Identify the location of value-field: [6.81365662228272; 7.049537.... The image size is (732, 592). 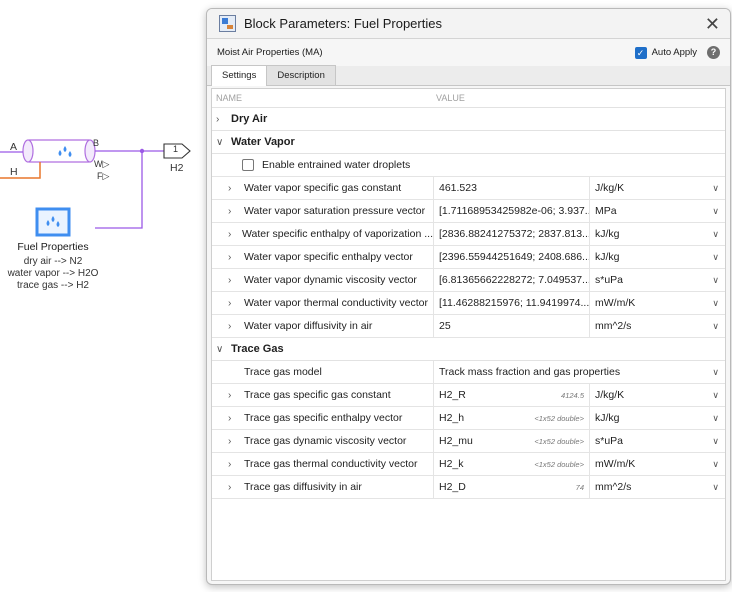
(512, 280).